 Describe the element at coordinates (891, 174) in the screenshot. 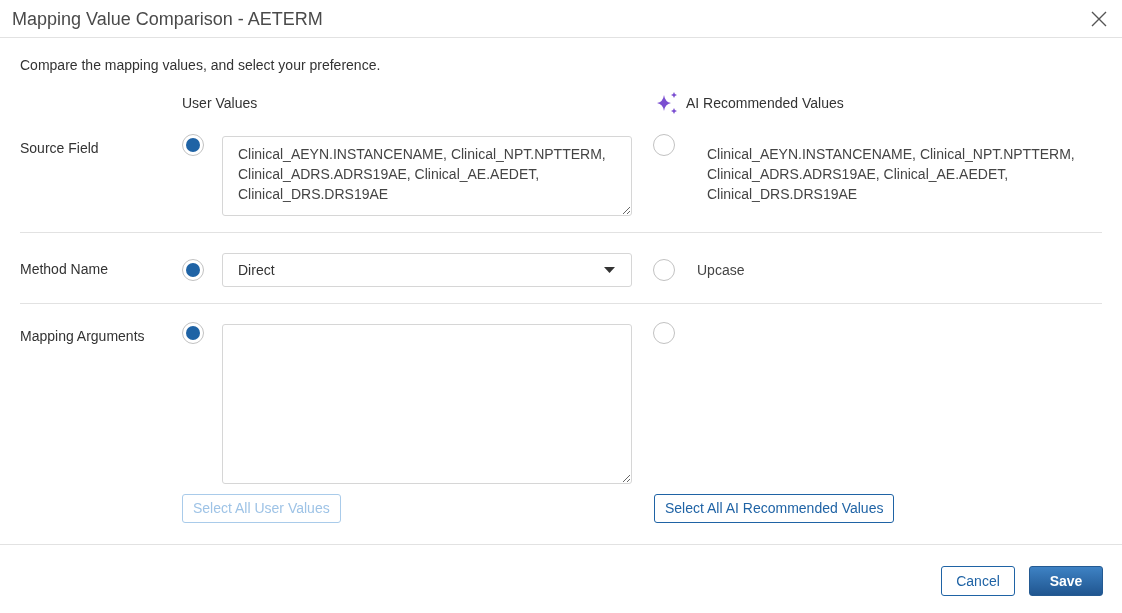

I see `recommended-value: Clinical_AEYN.INSTANCENAME, Clinical_NPT.NPTTERM, Clinical_ADRS.ADRS19AE, Clinical_AE.AEDET, Clinical_DRS.DRS19AE` at that location.